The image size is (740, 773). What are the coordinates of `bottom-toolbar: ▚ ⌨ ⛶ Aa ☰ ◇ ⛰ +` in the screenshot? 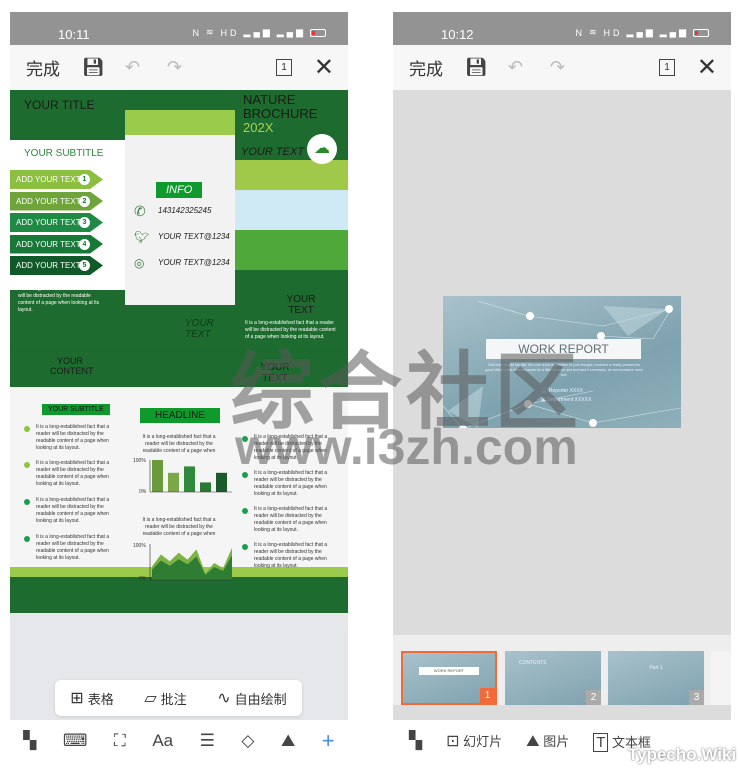 It's located at (179, 741).